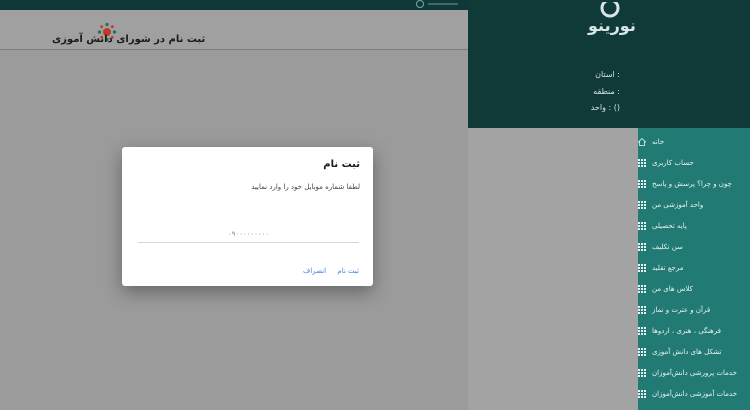 The width and height of the screenshot is (750, 410). What do you see at coordinates (694, 141) in the screenshot?
I see `sidebar-item-home: خانه` at bounding box center [694, 141].